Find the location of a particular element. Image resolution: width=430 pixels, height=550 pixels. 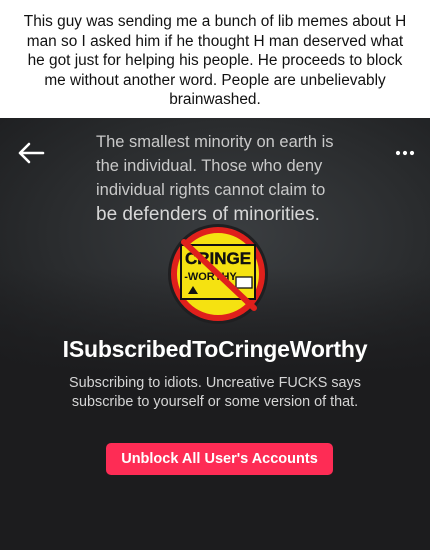

back-arrow-icon is located at coordinates (31, 153).